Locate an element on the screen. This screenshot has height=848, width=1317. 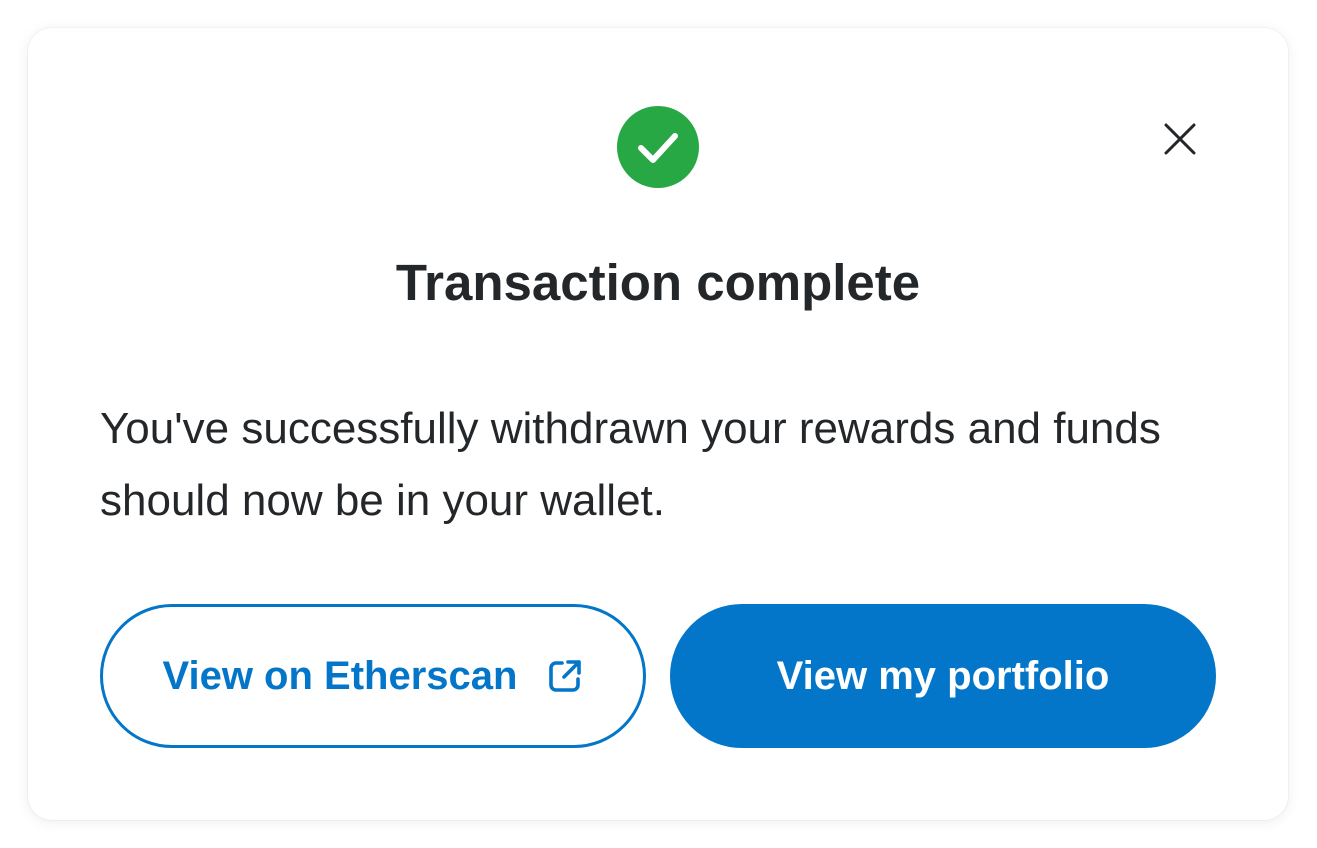
view-on-etherscan-label: View on Etherscan is located at coordinates (340, 675).